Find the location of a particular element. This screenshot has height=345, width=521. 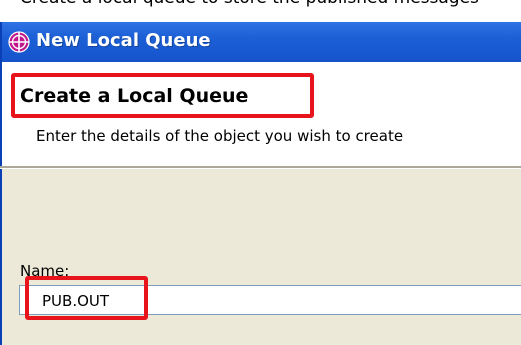

queue-app-icon is located at coordinates (19, 42).